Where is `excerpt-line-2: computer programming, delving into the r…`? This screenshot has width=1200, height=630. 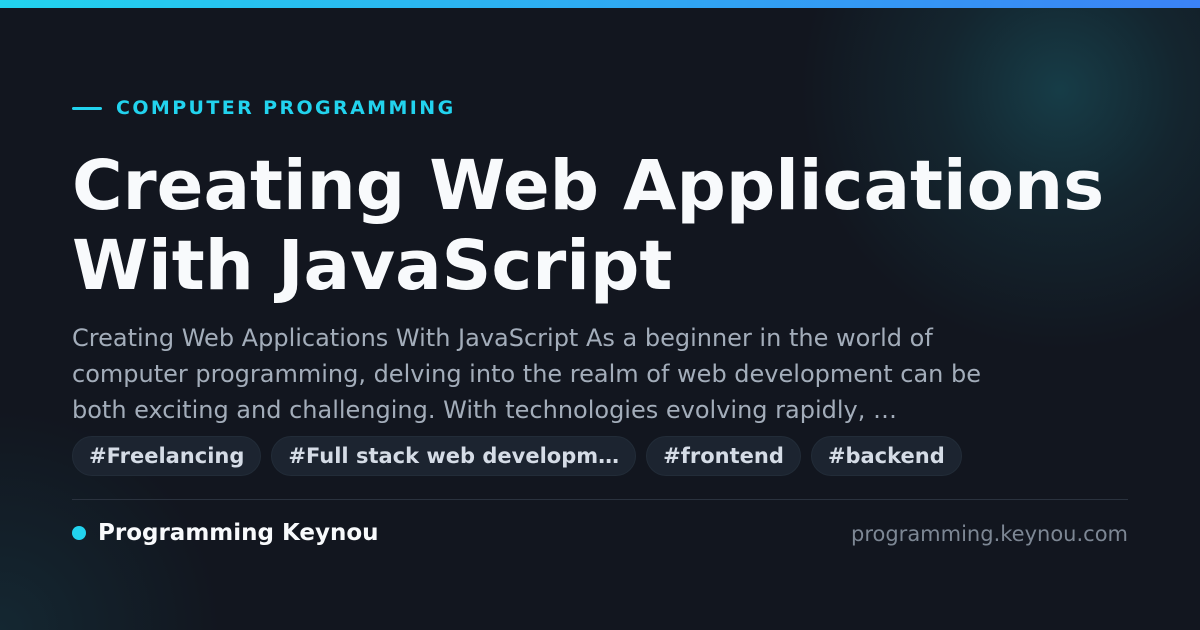
excerpt-line-2: computer programming, delving into the r… is located at coordinates (526, 374).